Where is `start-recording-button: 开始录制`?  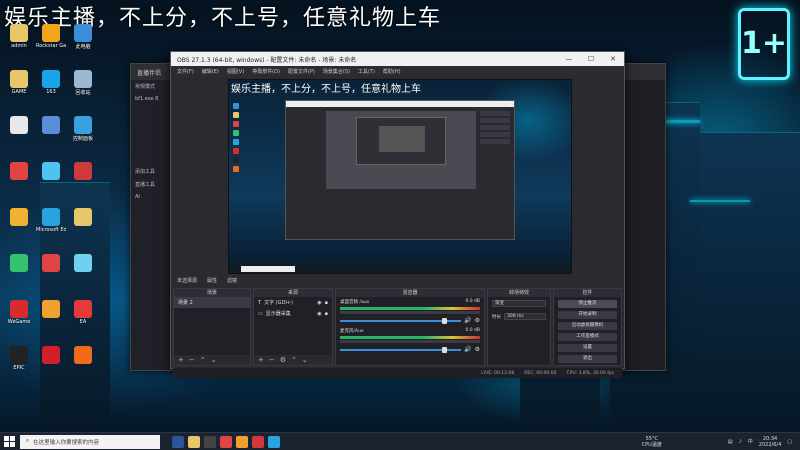
start-recording-button: 开始录制 is located at coordinates (587, 315).